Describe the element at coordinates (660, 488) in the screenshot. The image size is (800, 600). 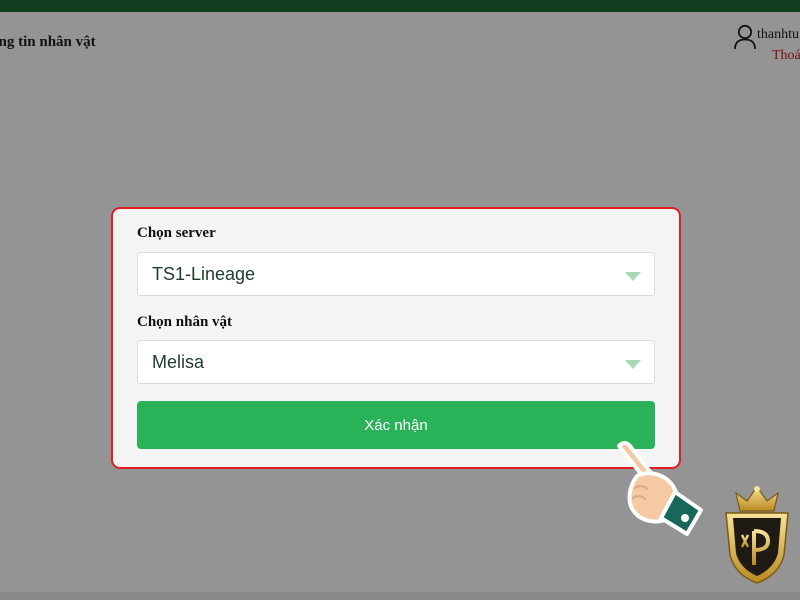
I see `pointing-hand-icon` at that location.